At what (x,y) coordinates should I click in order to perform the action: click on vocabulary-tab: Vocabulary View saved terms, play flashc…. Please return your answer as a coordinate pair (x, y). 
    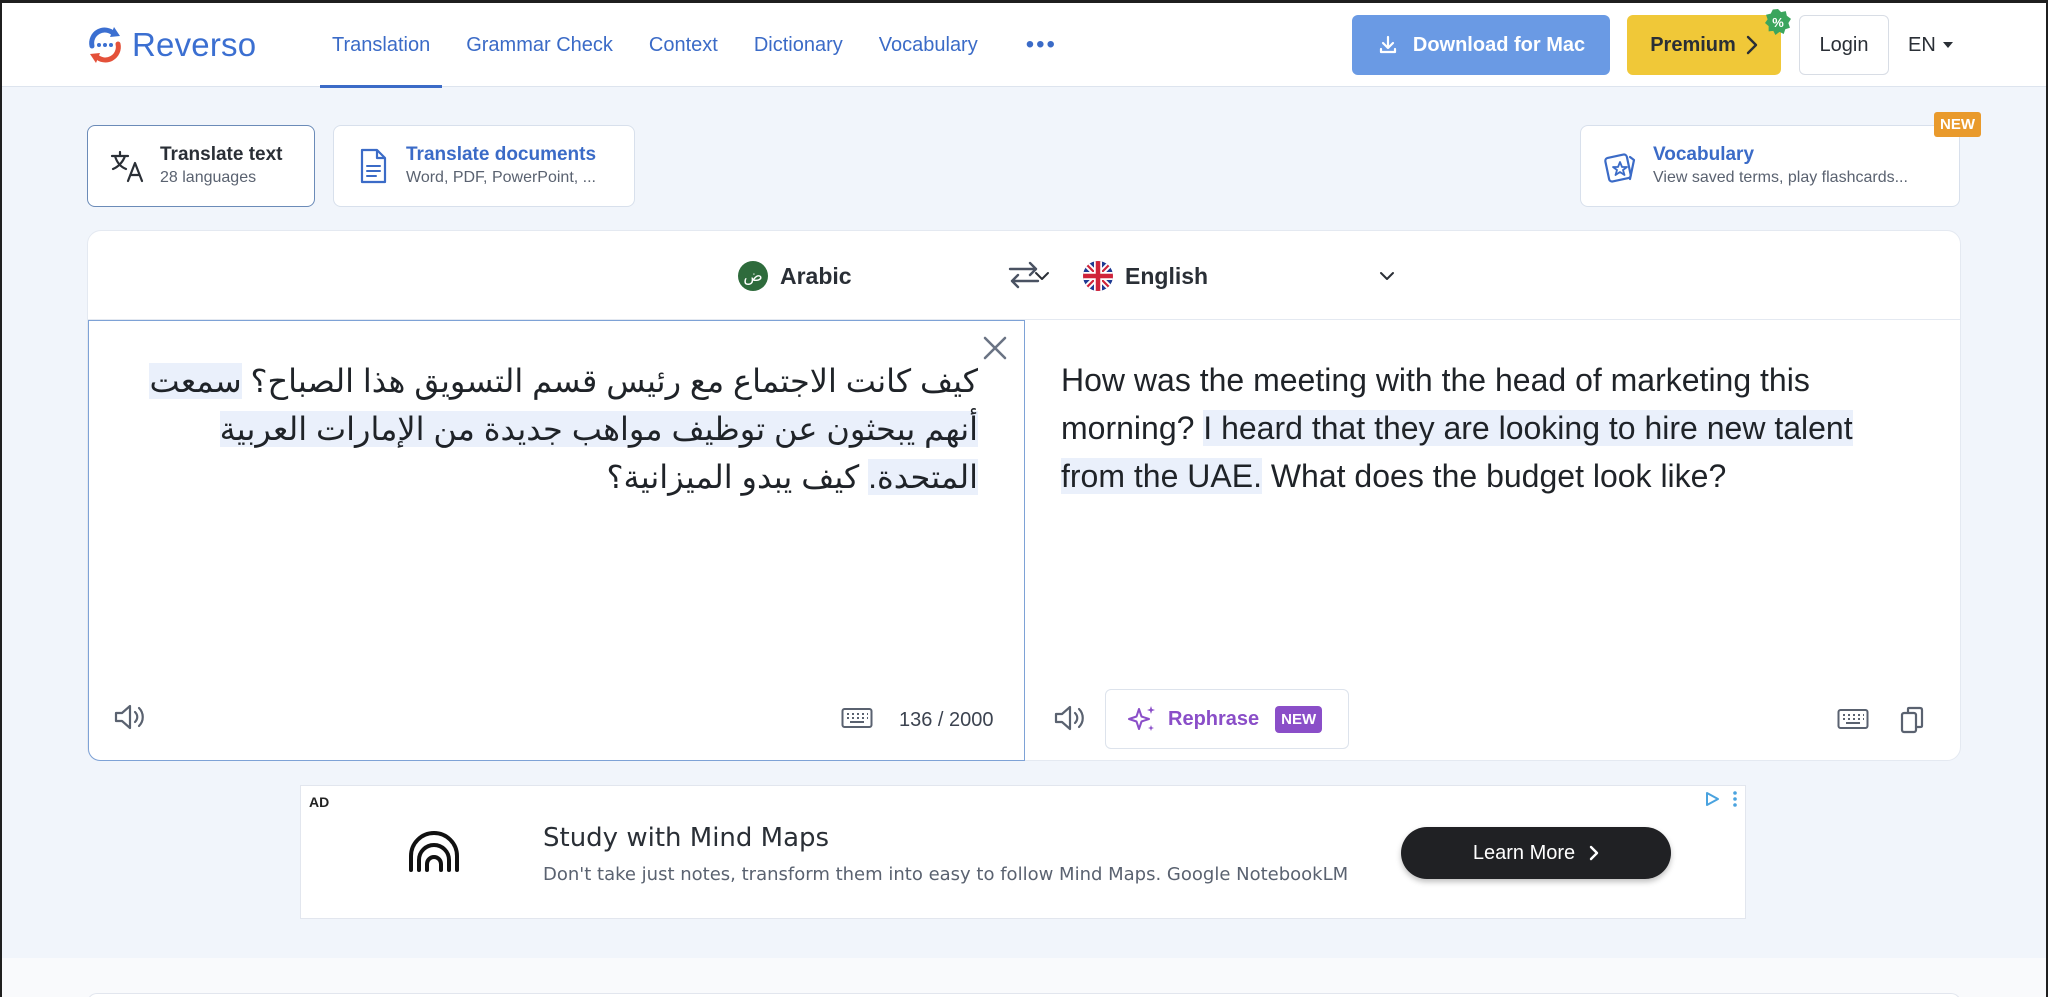
    Looking at the image, I should click on (1780, 159).